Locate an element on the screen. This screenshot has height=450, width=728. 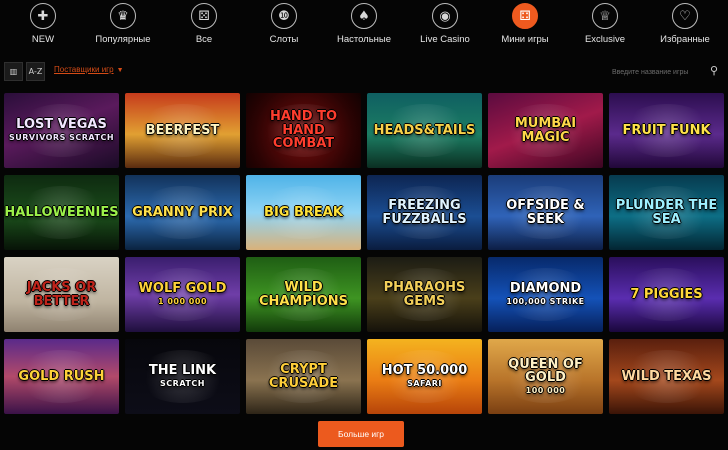
game-title-text: Lost Vegas is located at coordinates (61, 125).